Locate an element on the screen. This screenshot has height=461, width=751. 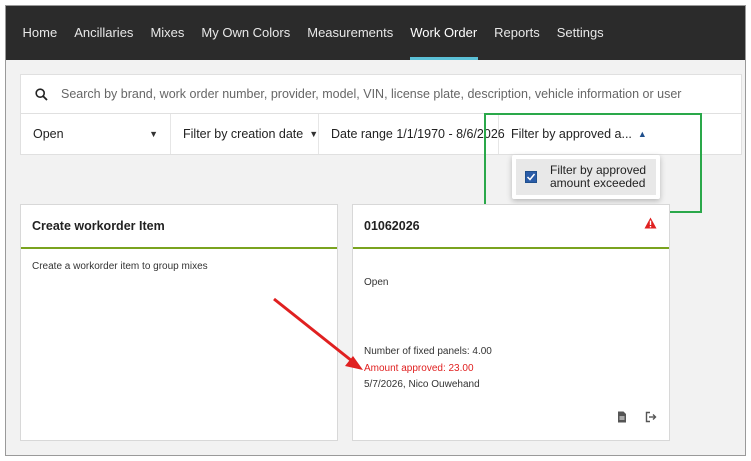
warning-icon is located at coordinates (650, 224).